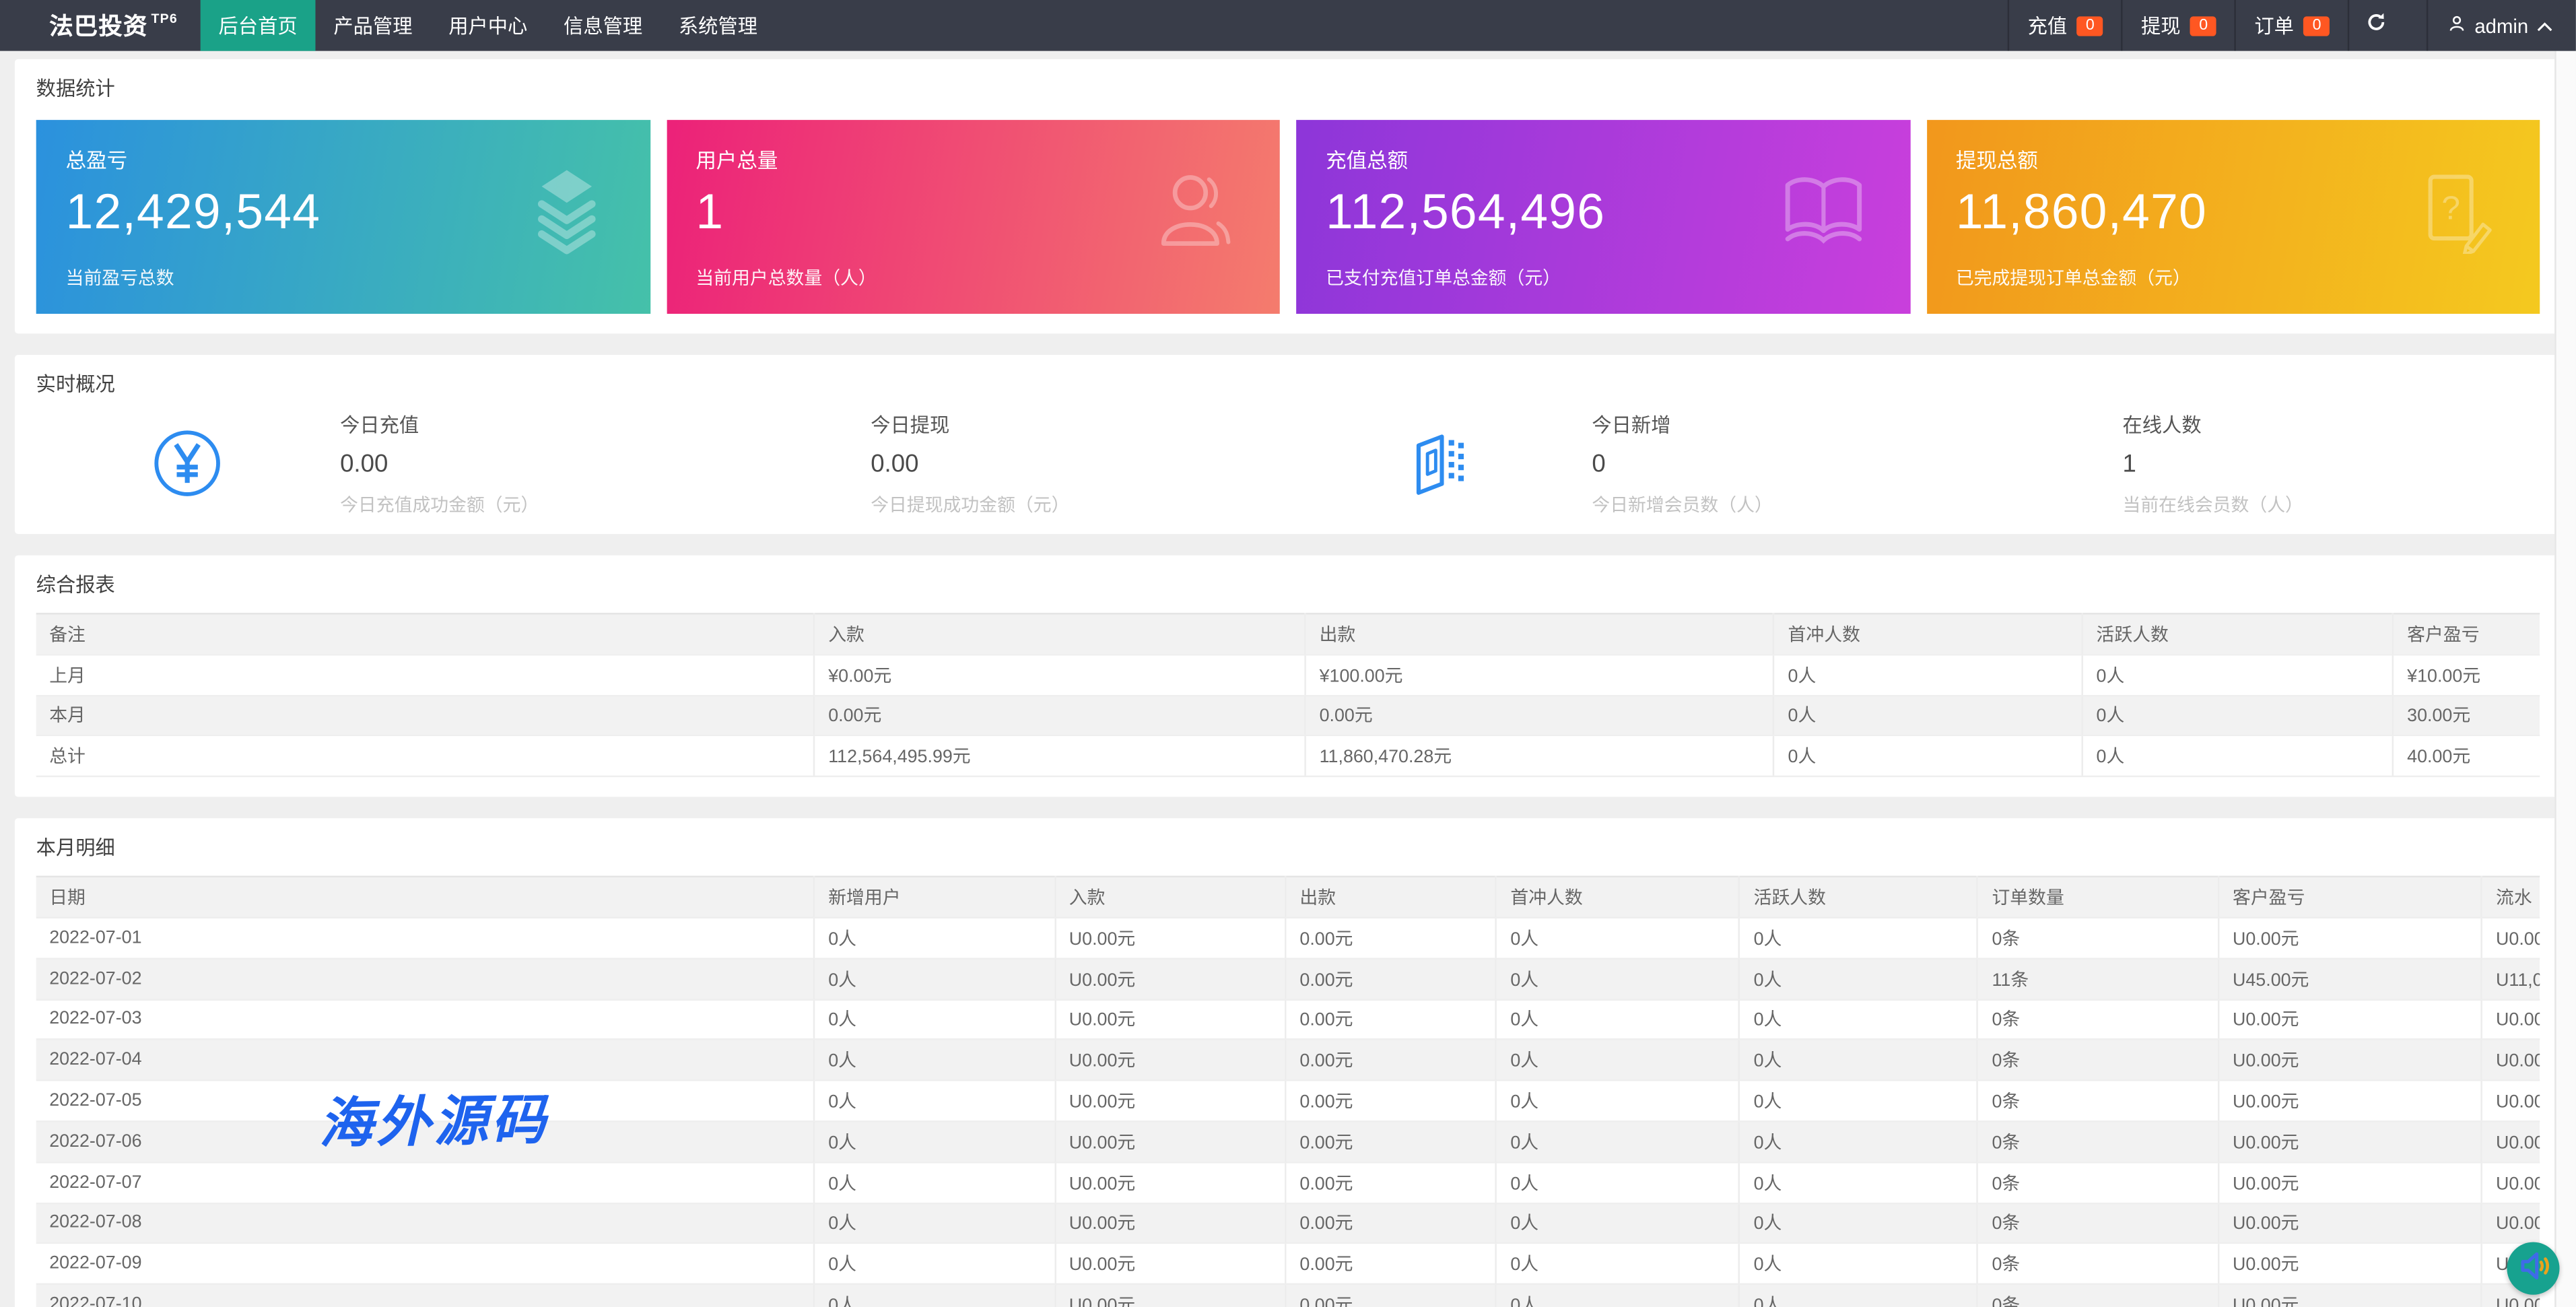 The height and width of the screenshot is (1307, 2576). Describe the element at coordinates (487, 26) in the screenshot. I see `menu-item: 用户中心` at that location.